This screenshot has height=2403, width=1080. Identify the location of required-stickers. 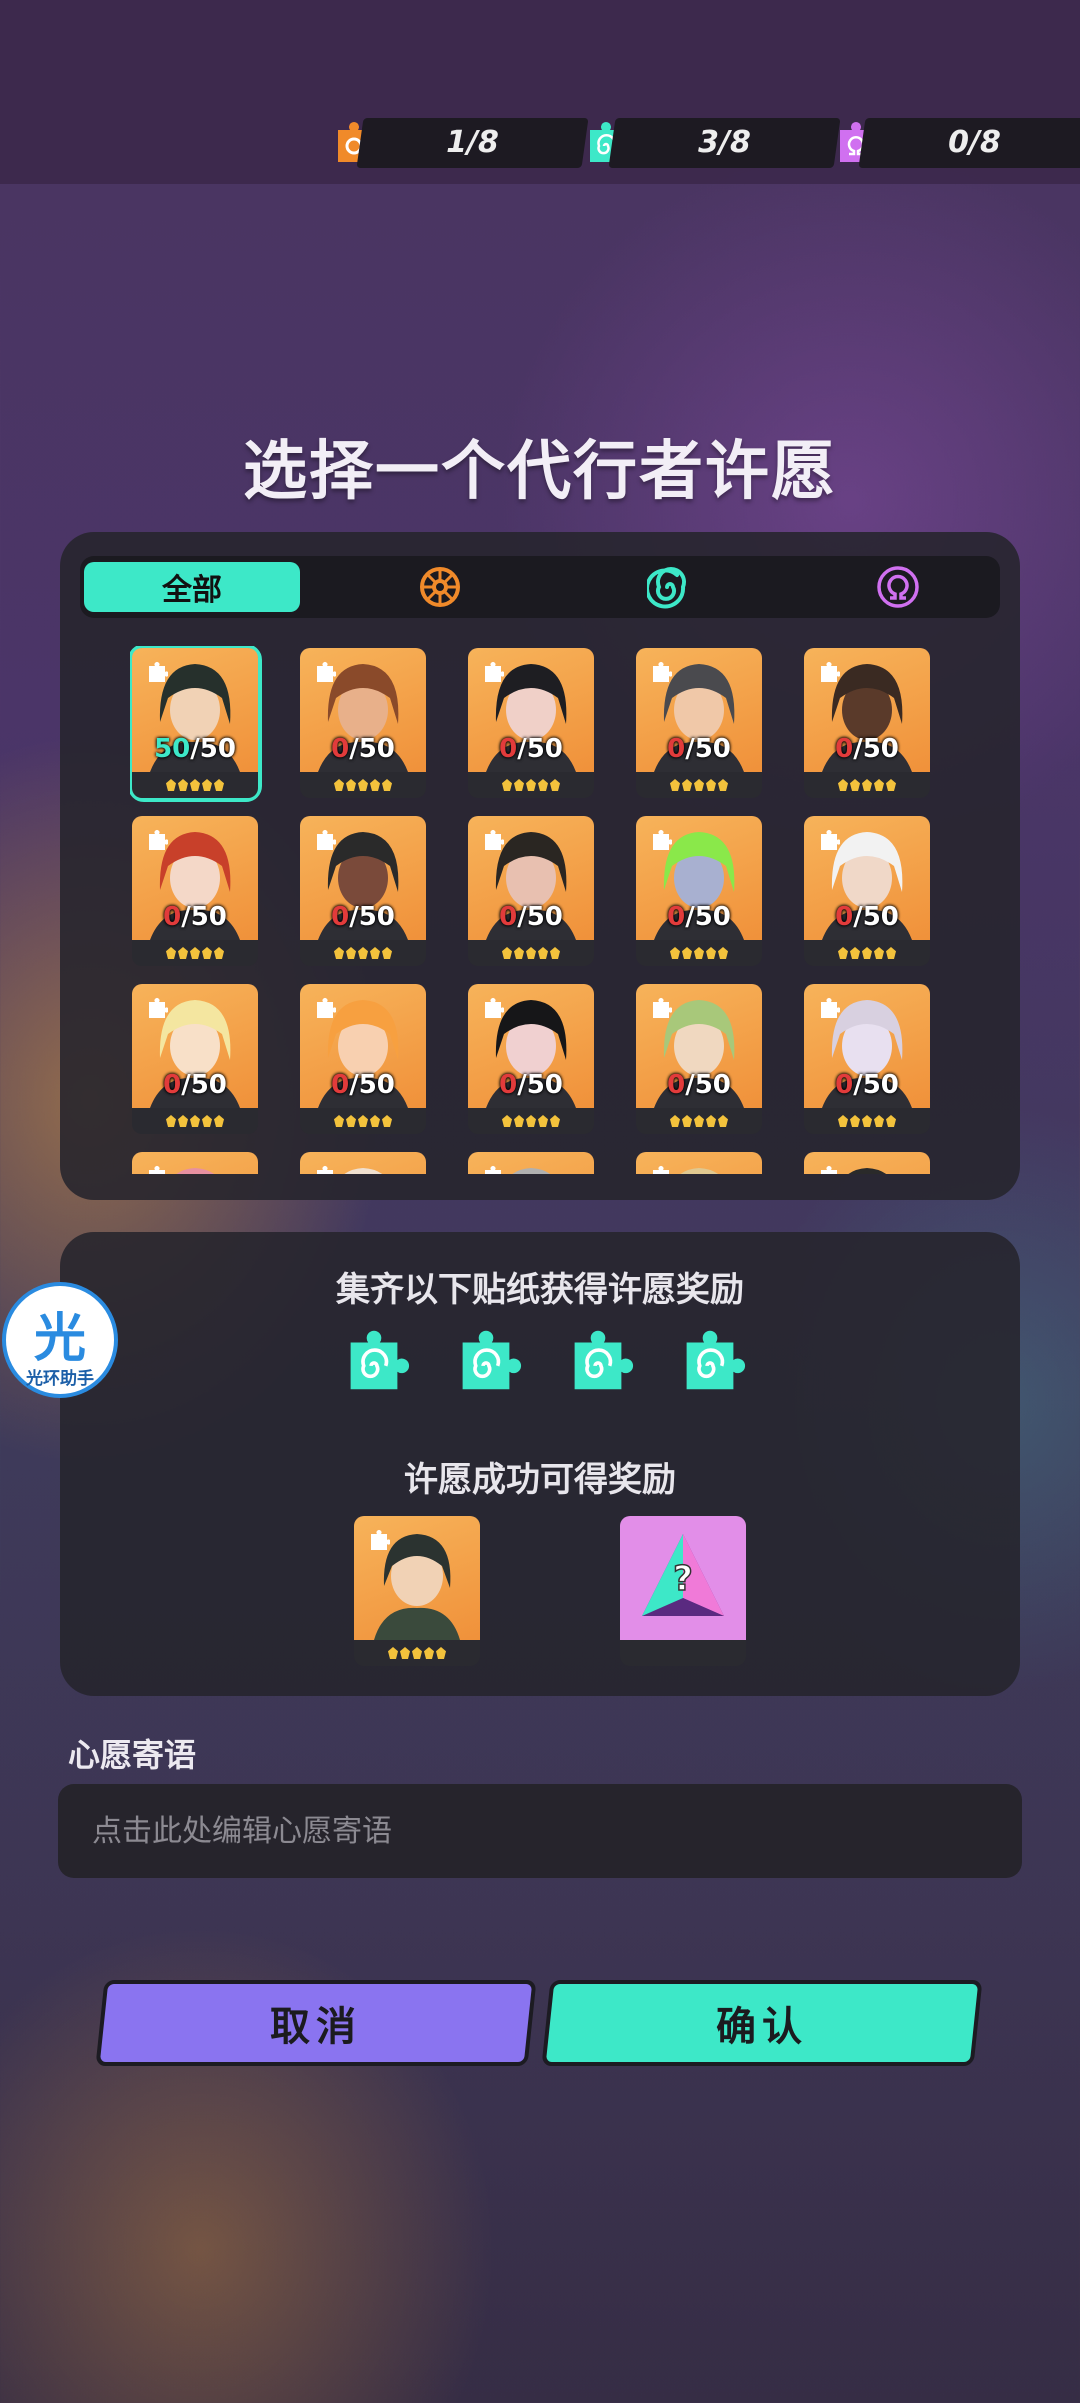
(546, 1362).